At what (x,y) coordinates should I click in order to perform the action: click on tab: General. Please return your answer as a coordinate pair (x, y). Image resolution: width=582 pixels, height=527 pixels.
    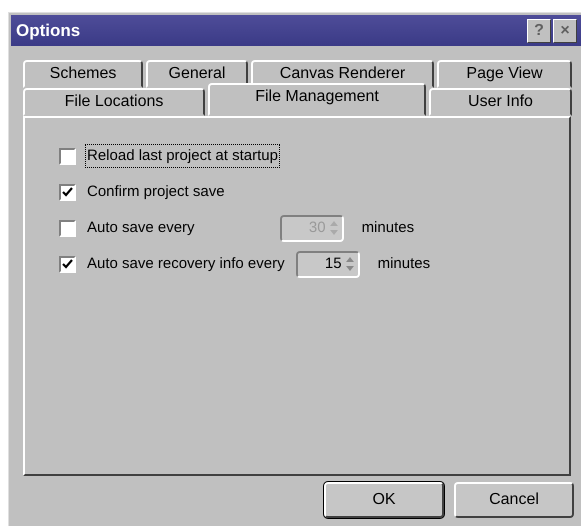
    Looking at the image, I should click on (197, 74).